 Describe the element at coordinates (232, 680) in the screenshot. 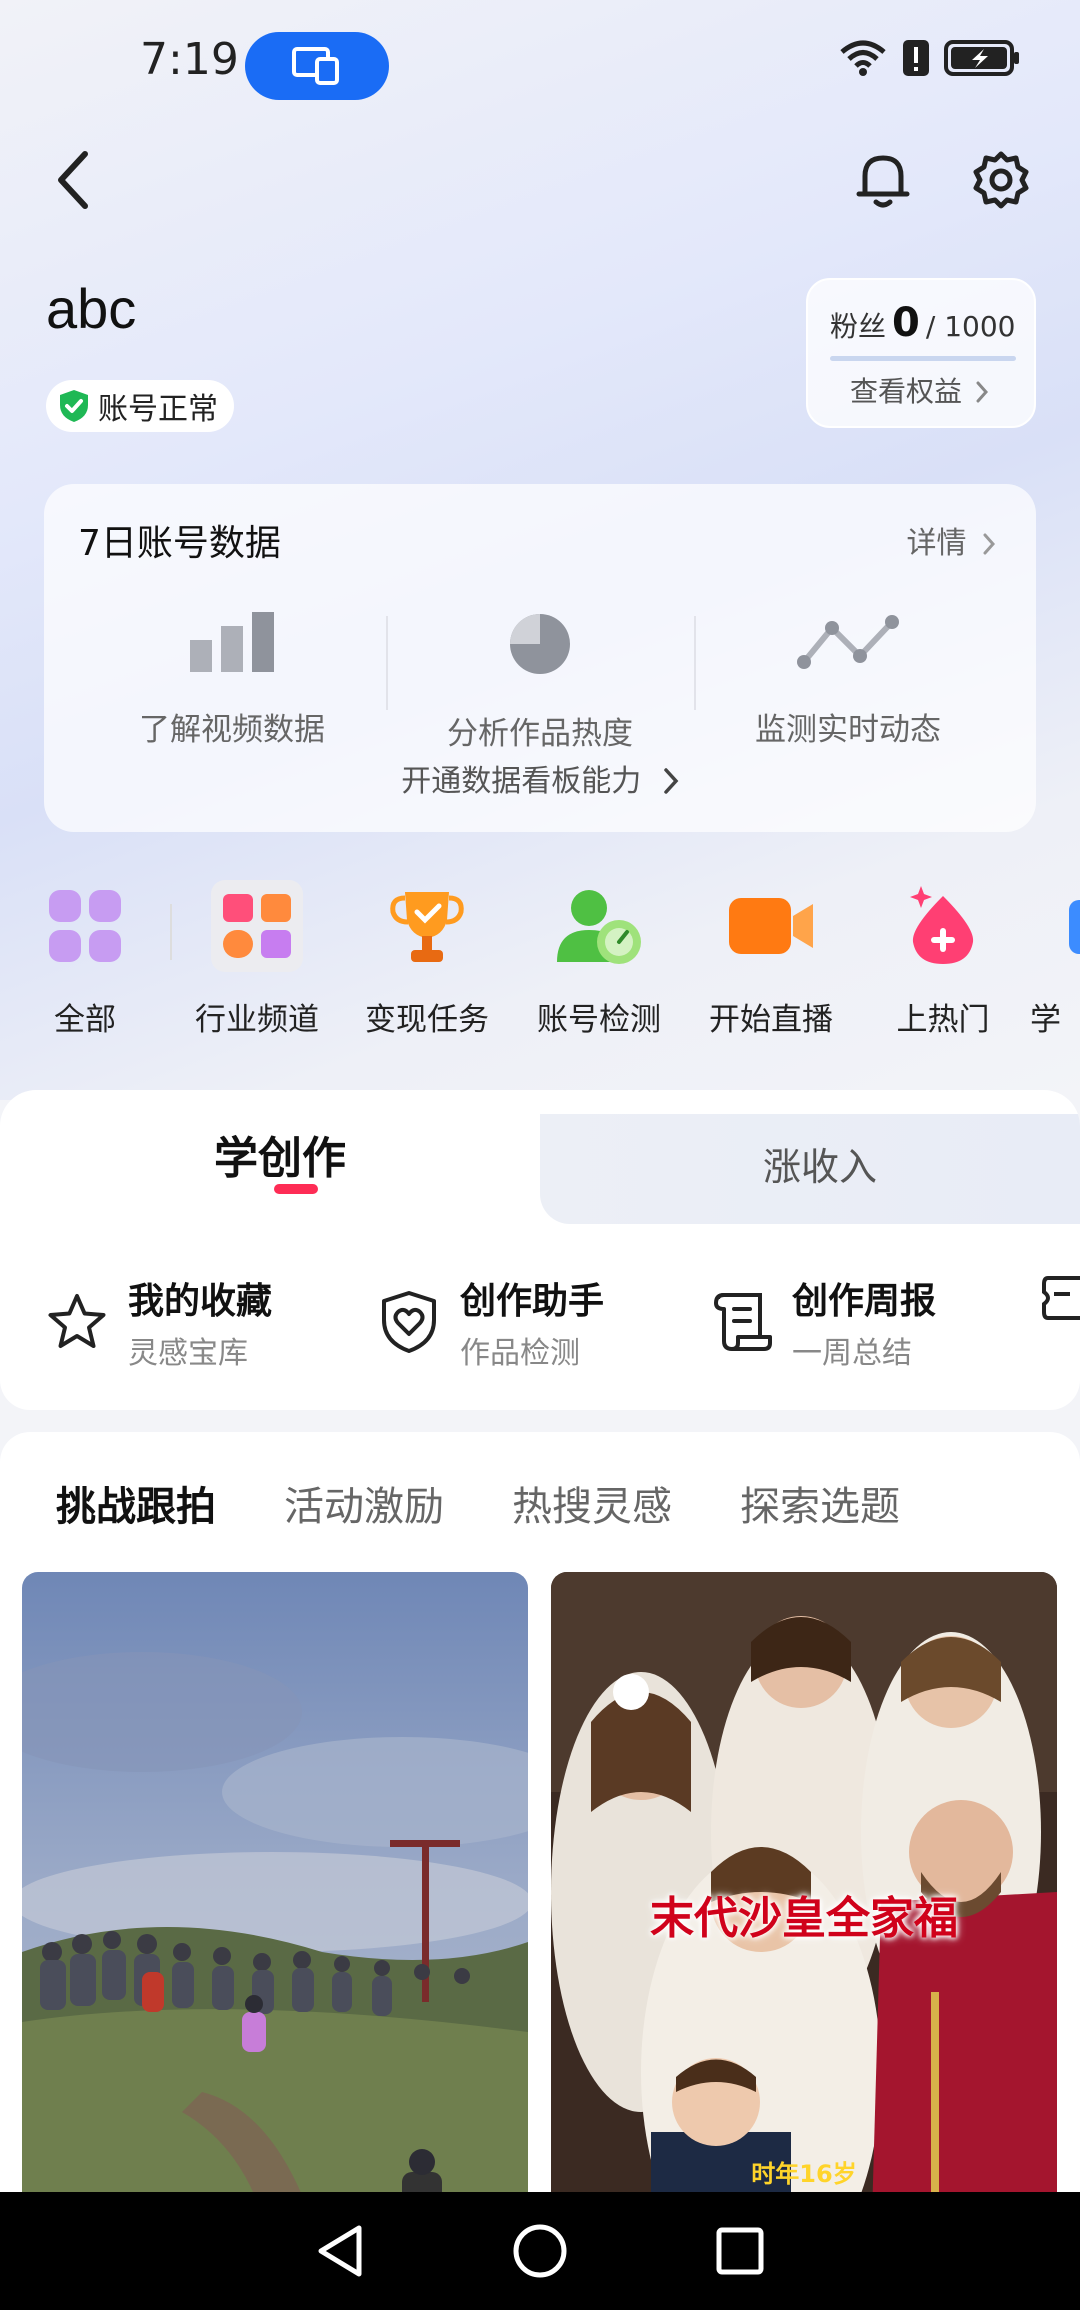

I see `data-column-video: 了解视频数据` at that location.